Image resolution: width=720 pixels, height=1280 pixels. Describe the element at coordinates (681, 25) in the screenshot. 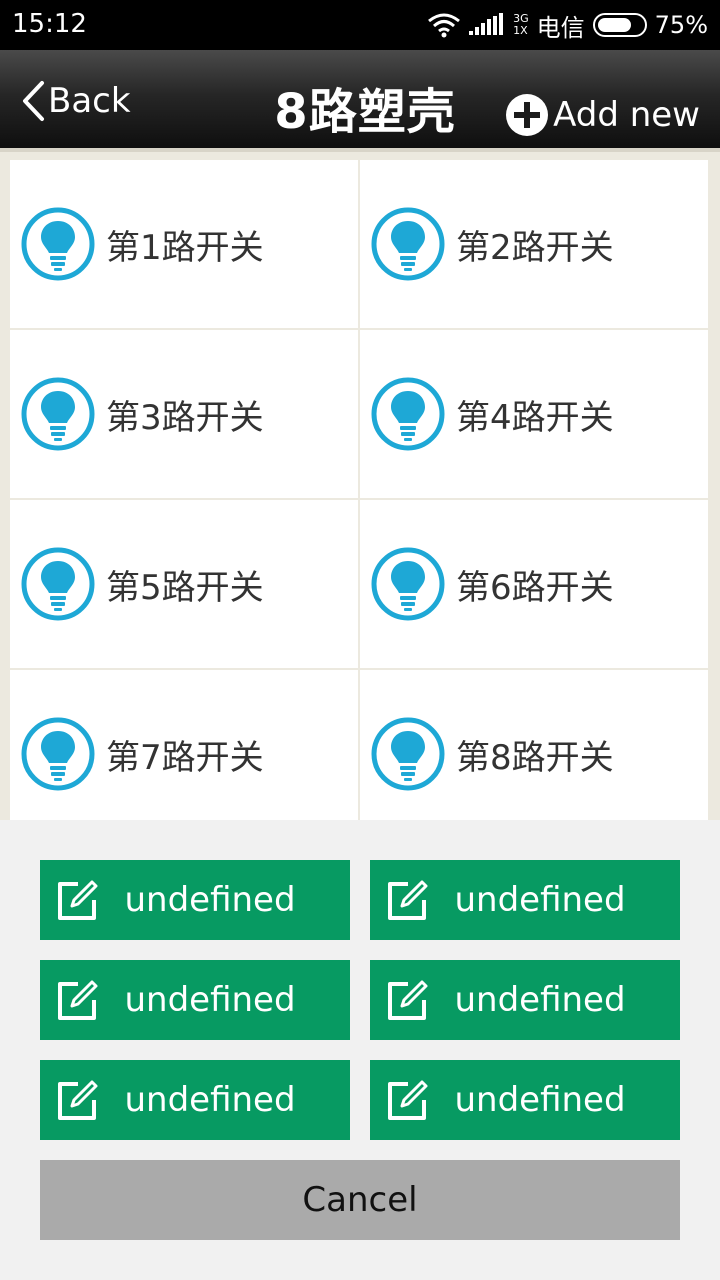

I see `battery-percent: 75%` at that location.